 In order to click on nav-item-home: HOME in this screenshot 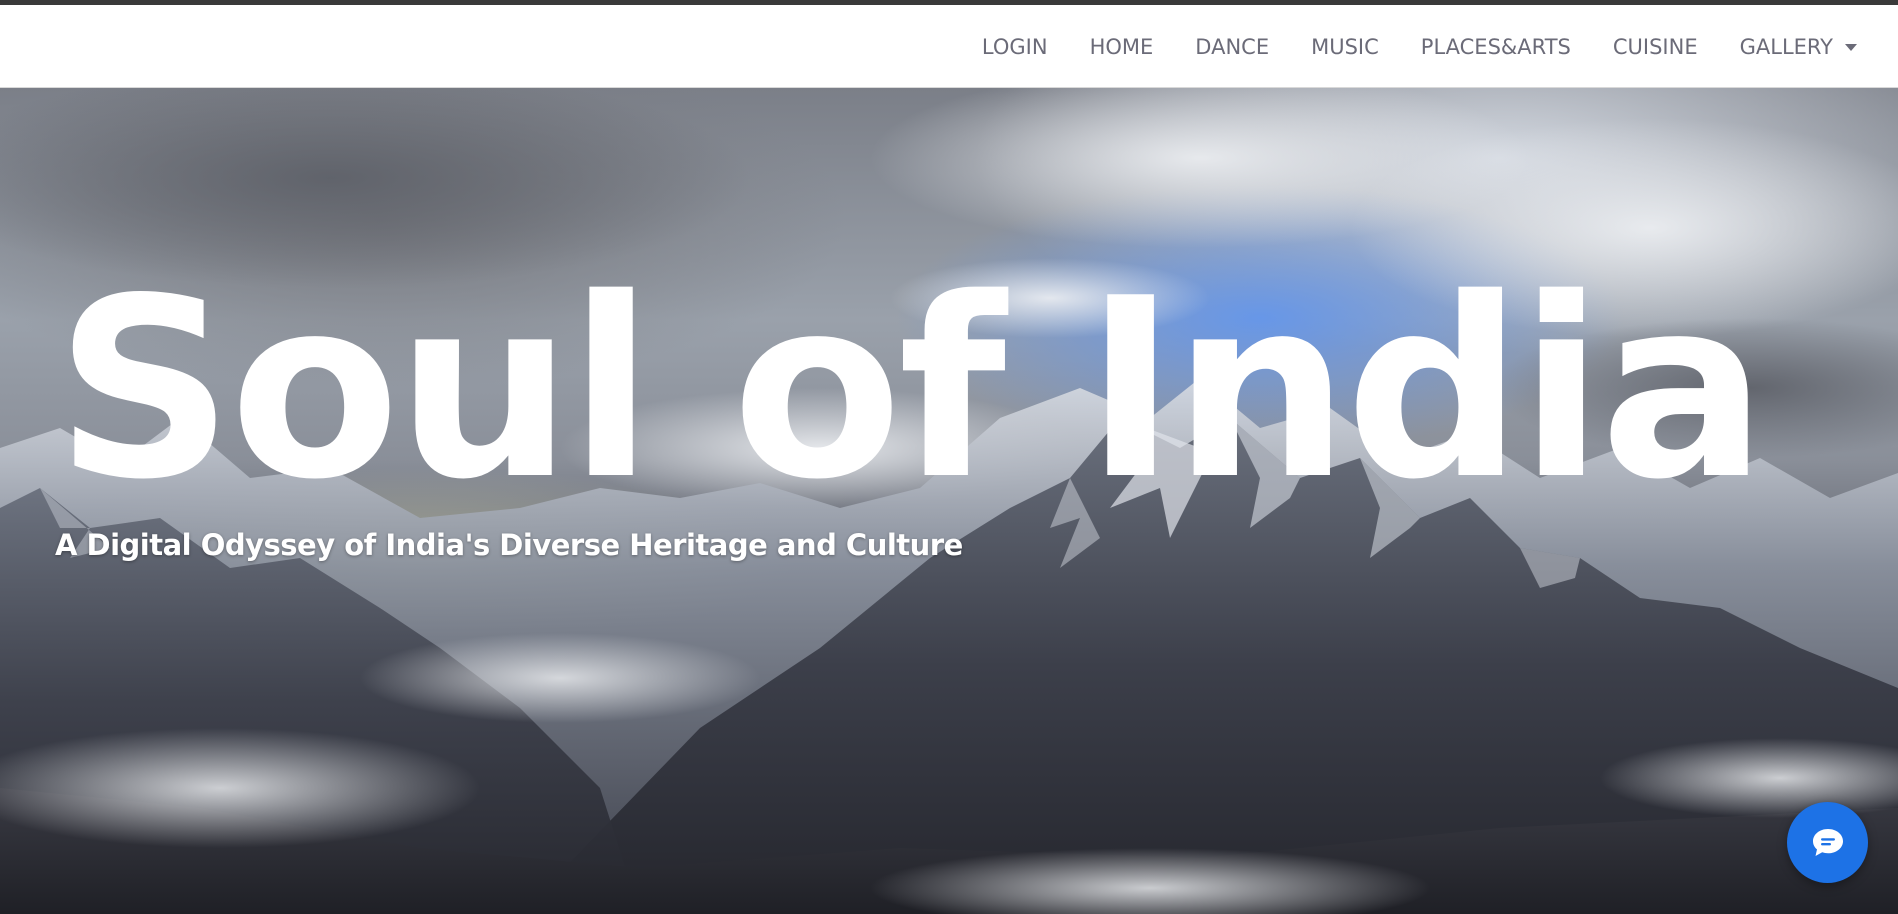, I will do `click(1122, 47)`.